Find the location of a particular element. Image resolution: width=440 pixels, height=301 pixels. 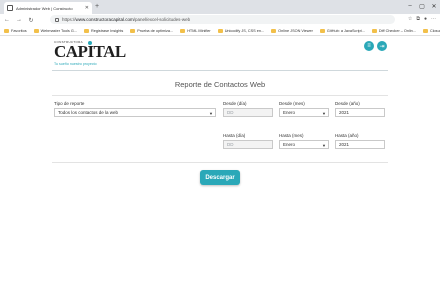

new-tab-button: + is located at coordinates (97, 7).